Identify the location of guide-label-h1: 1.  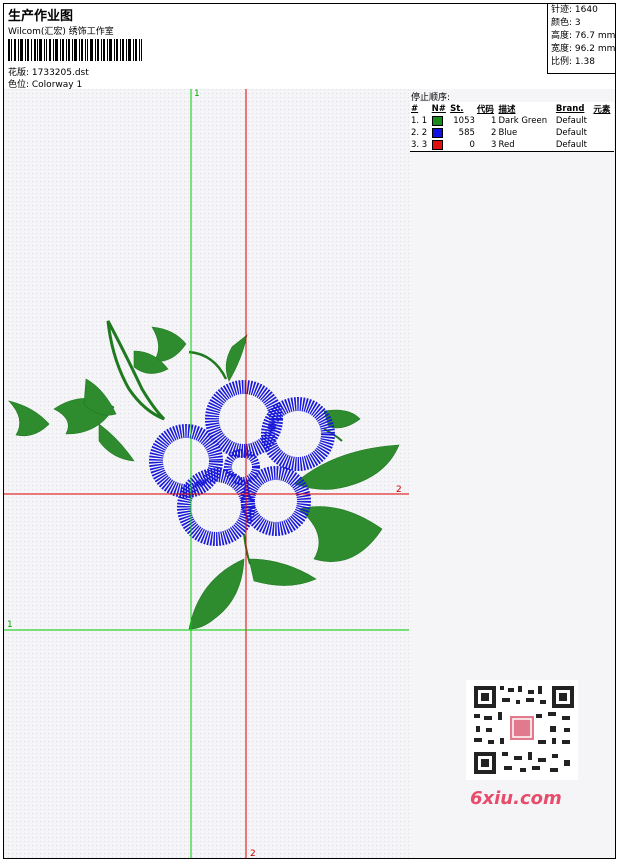
(10, 625).